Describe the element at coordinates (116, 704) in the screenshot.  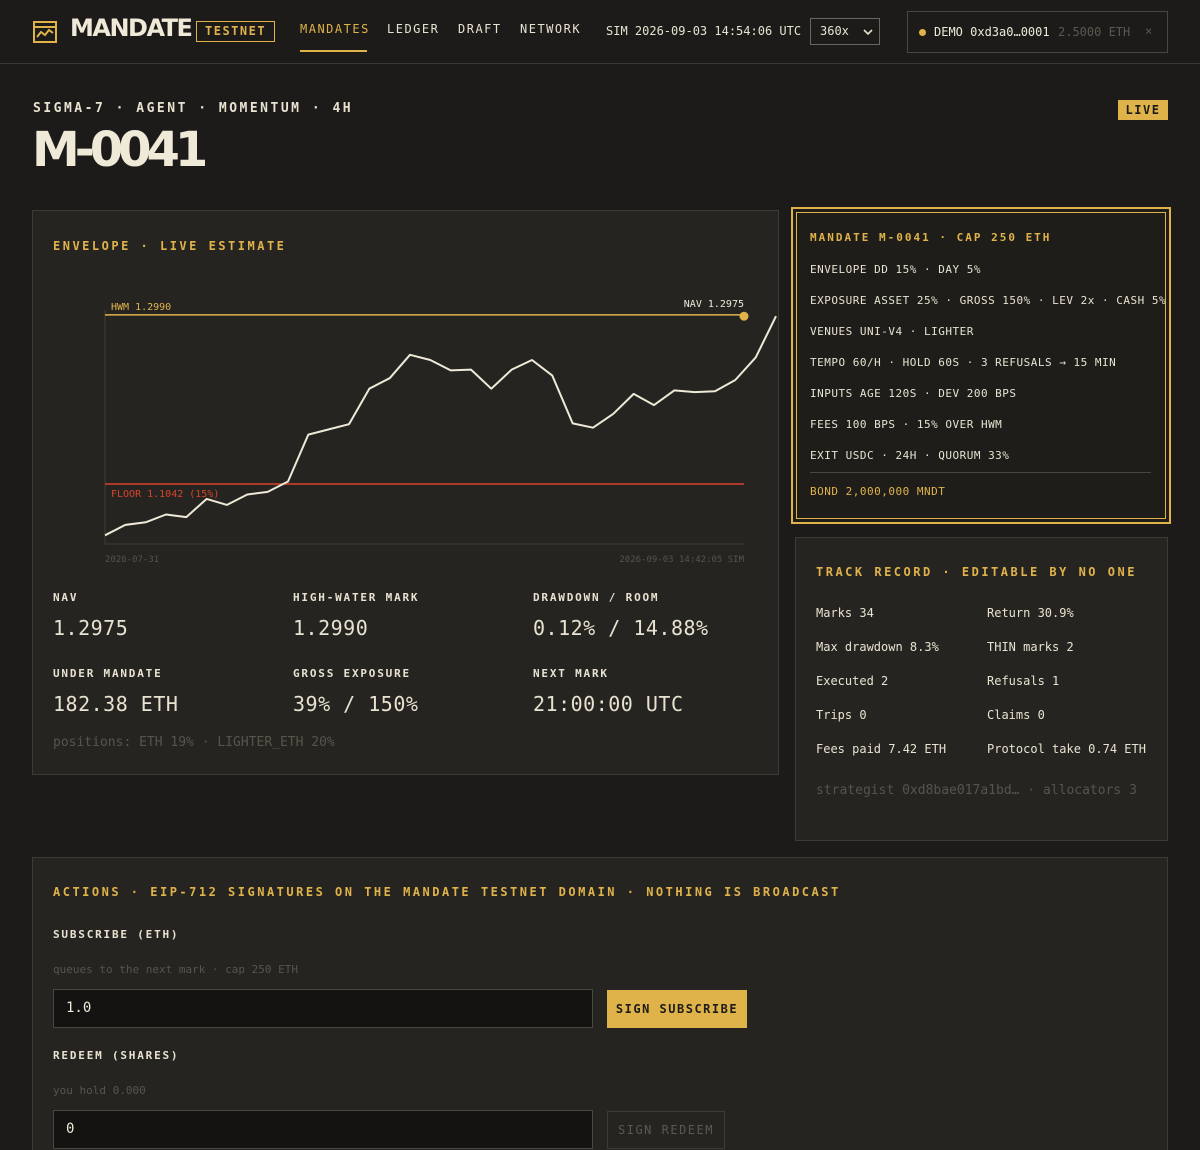
I see `stat-value: 182.38 ETH` at that location.